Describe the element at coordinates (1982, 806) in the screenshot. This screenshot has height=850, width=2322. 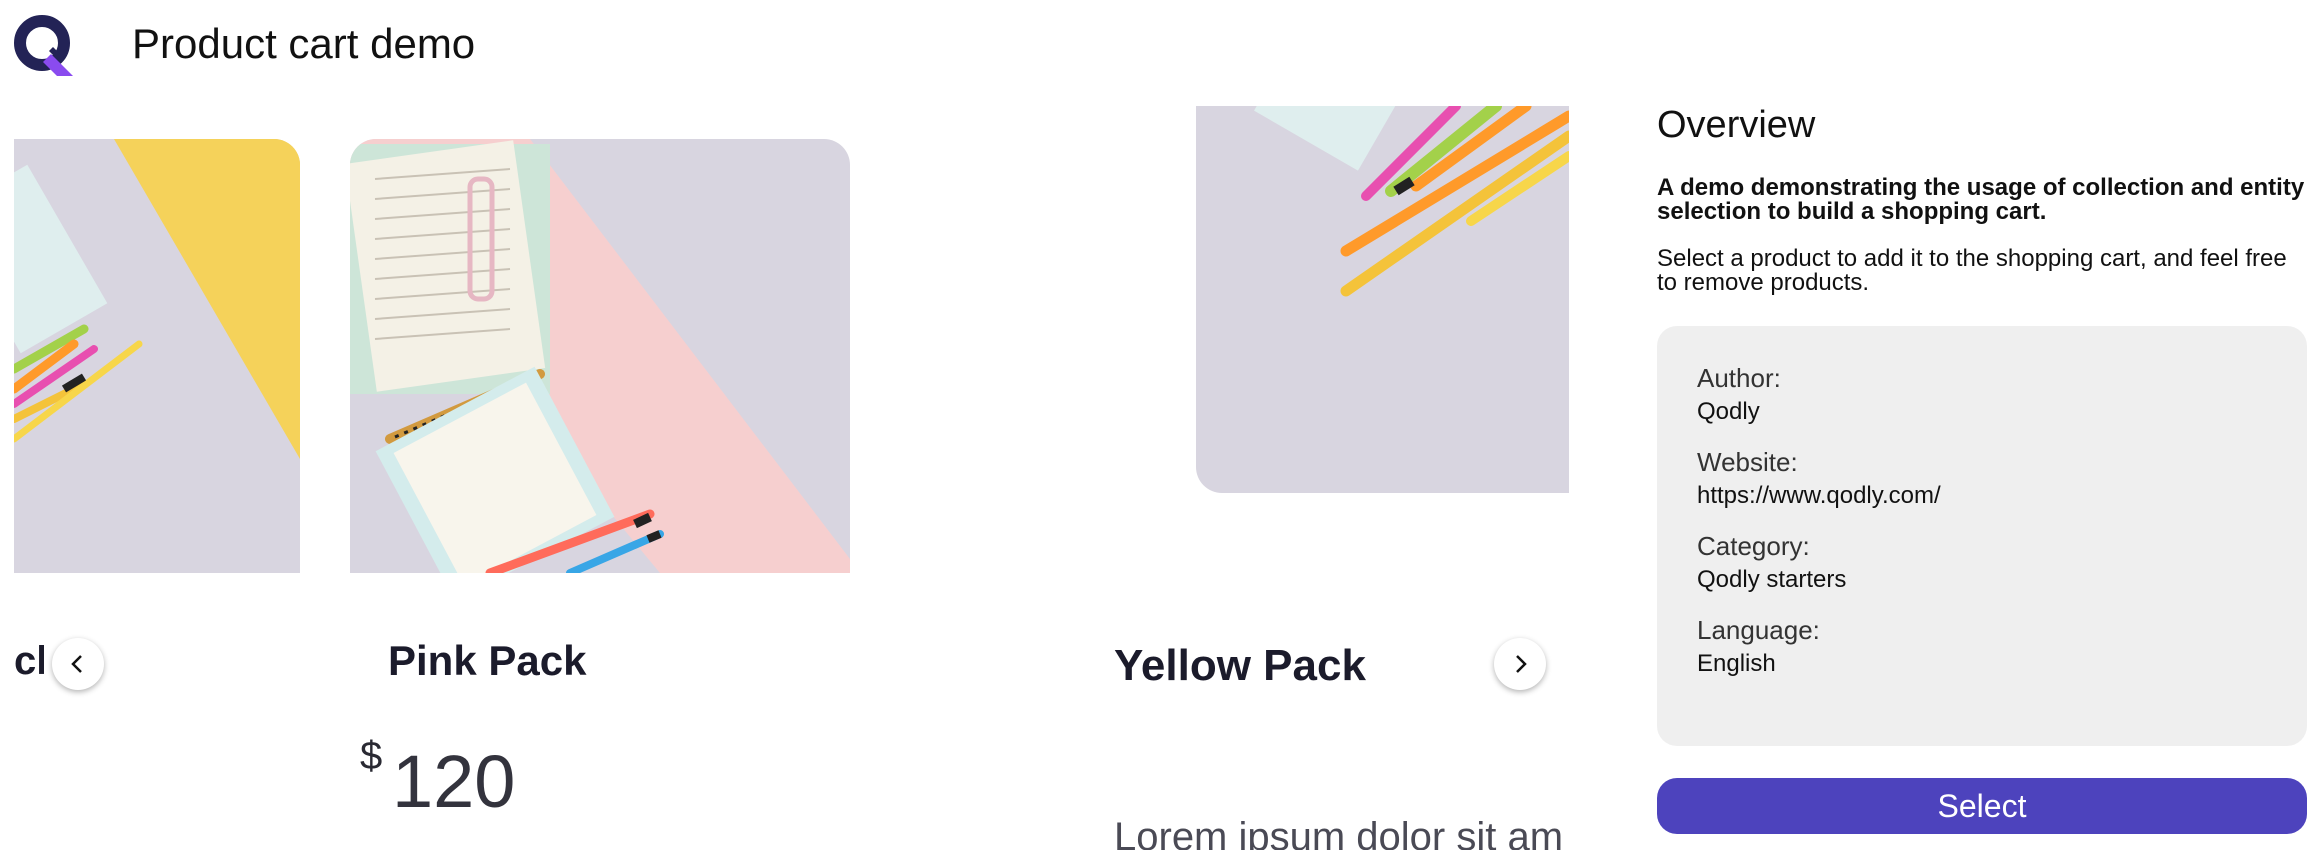
I see `select-button: Select` at that location.